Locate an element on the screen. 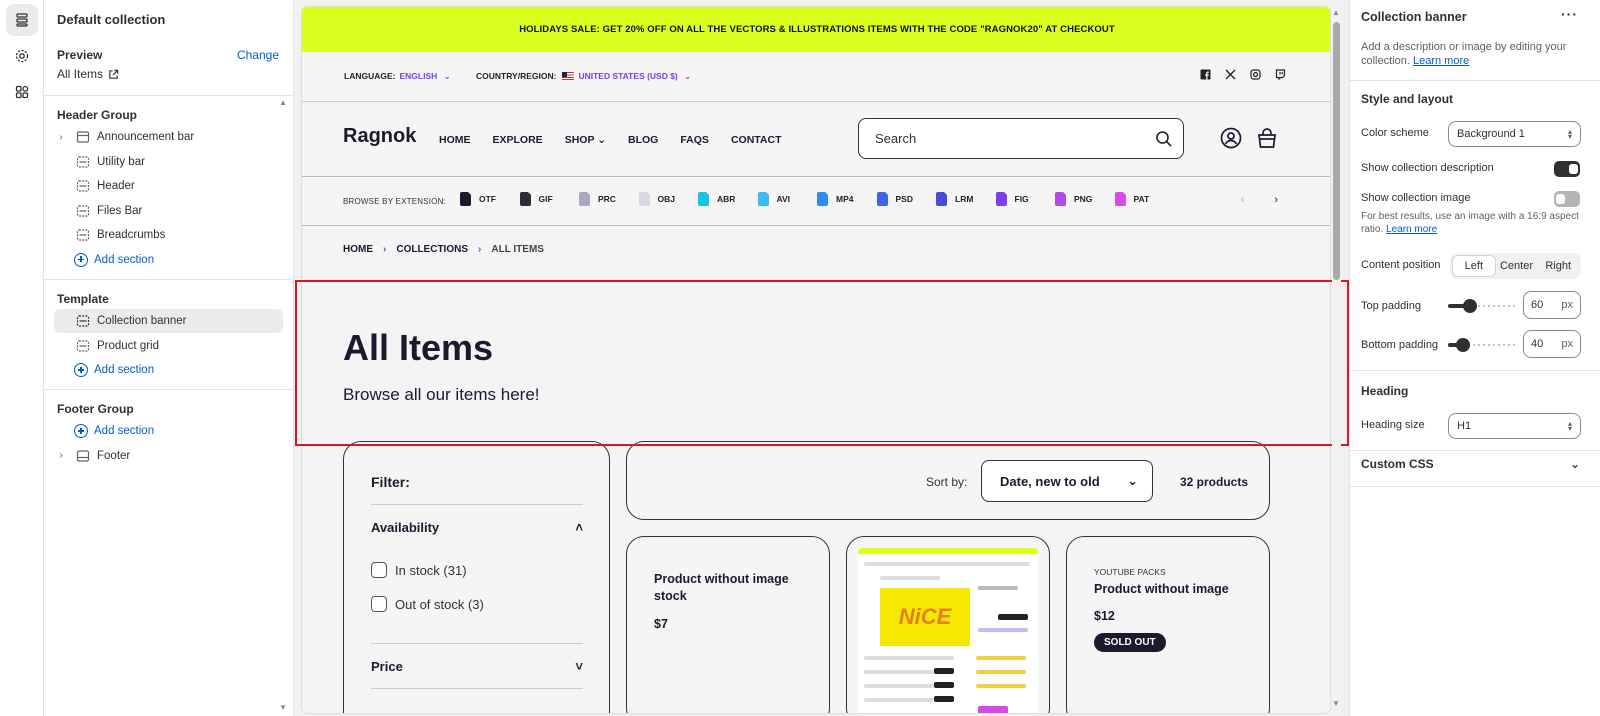 The width and height of the screenshot is (1600, 716). apps-icon is located at coordinates (22, 92).